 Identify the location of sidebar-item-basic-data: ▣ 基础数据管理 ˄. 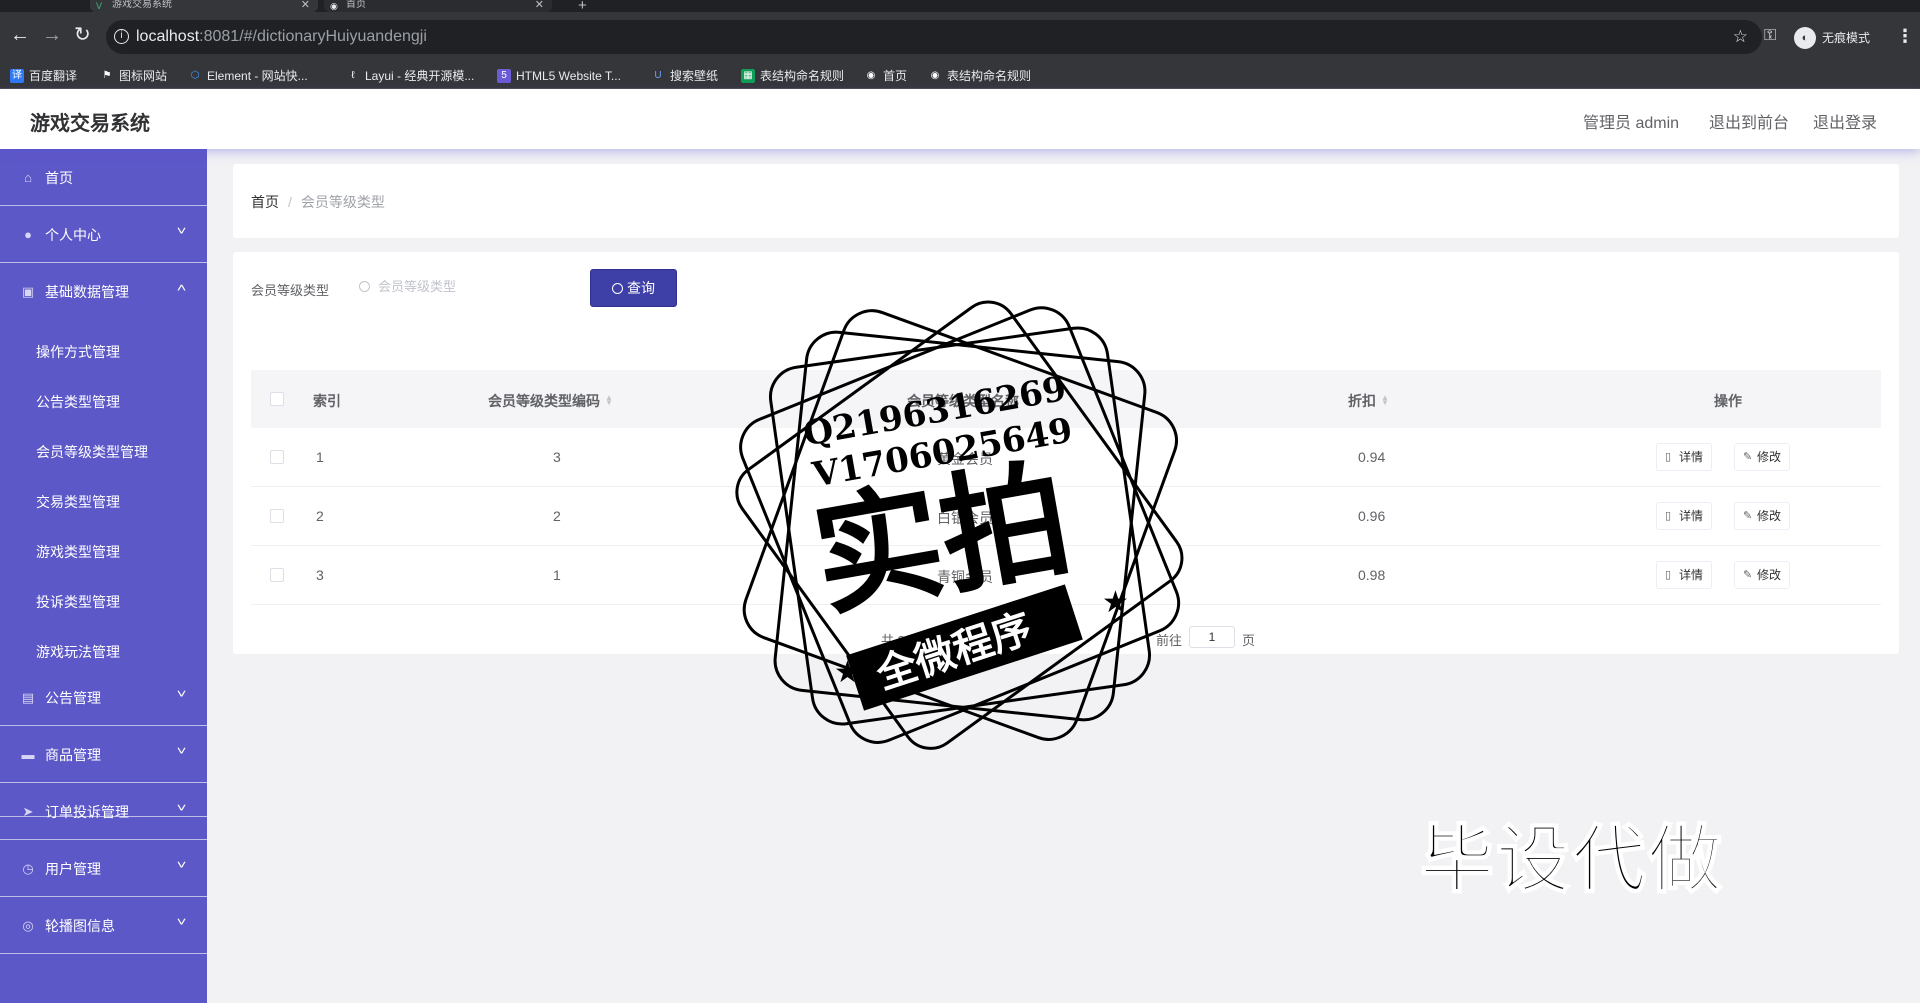
(103, 291).